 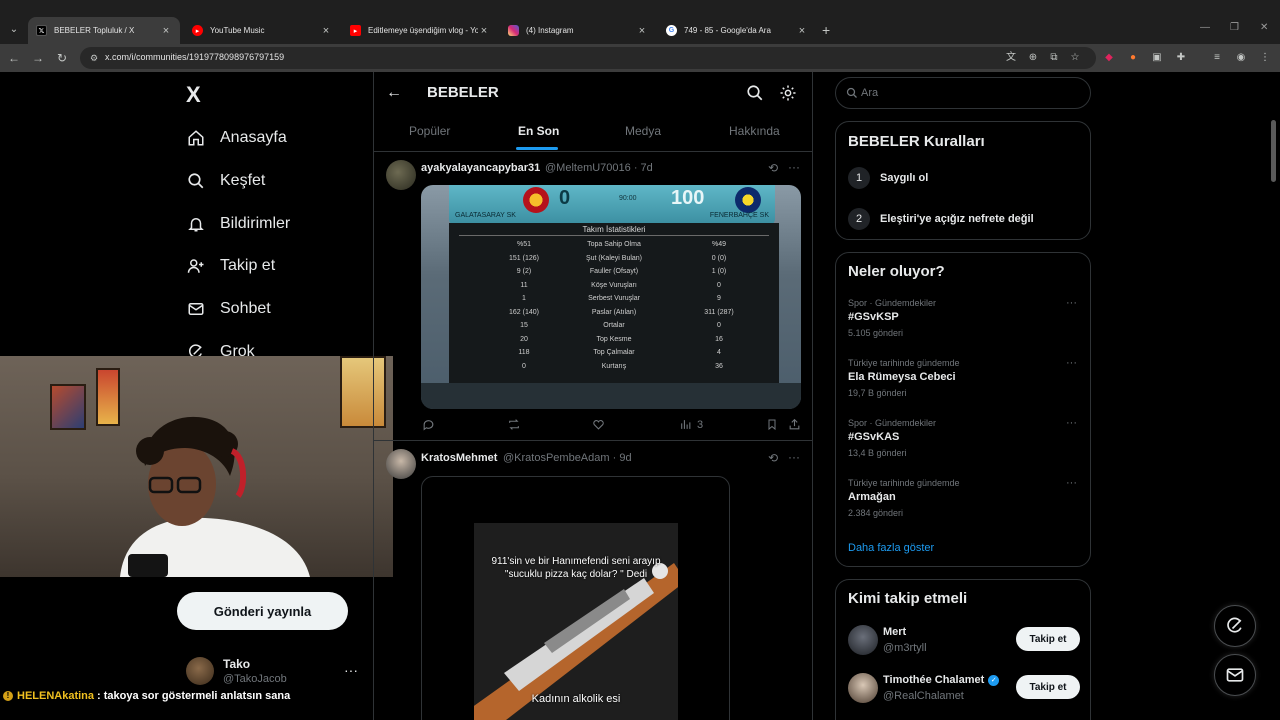 I want to click on nav-item-explore: Keşfet, so click(x=225, y=181).